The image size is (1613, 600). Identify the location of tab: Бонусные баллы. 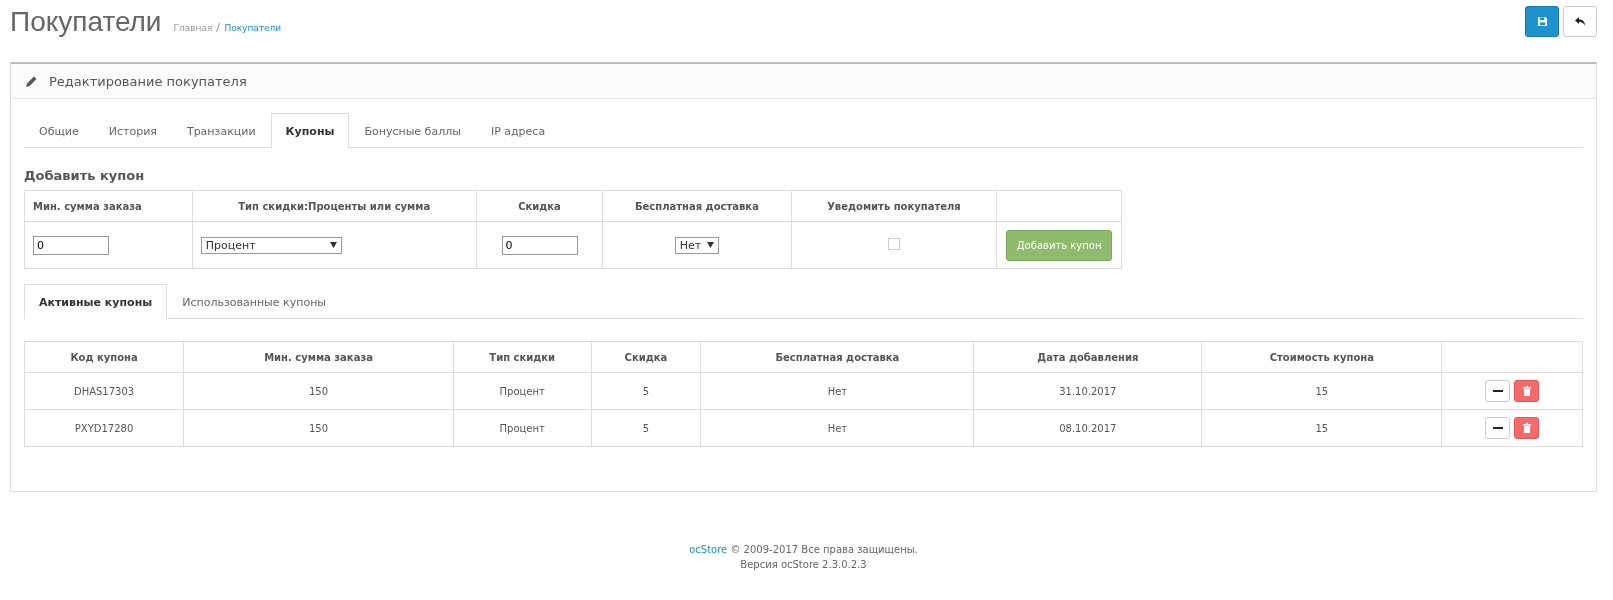
(412, 130).